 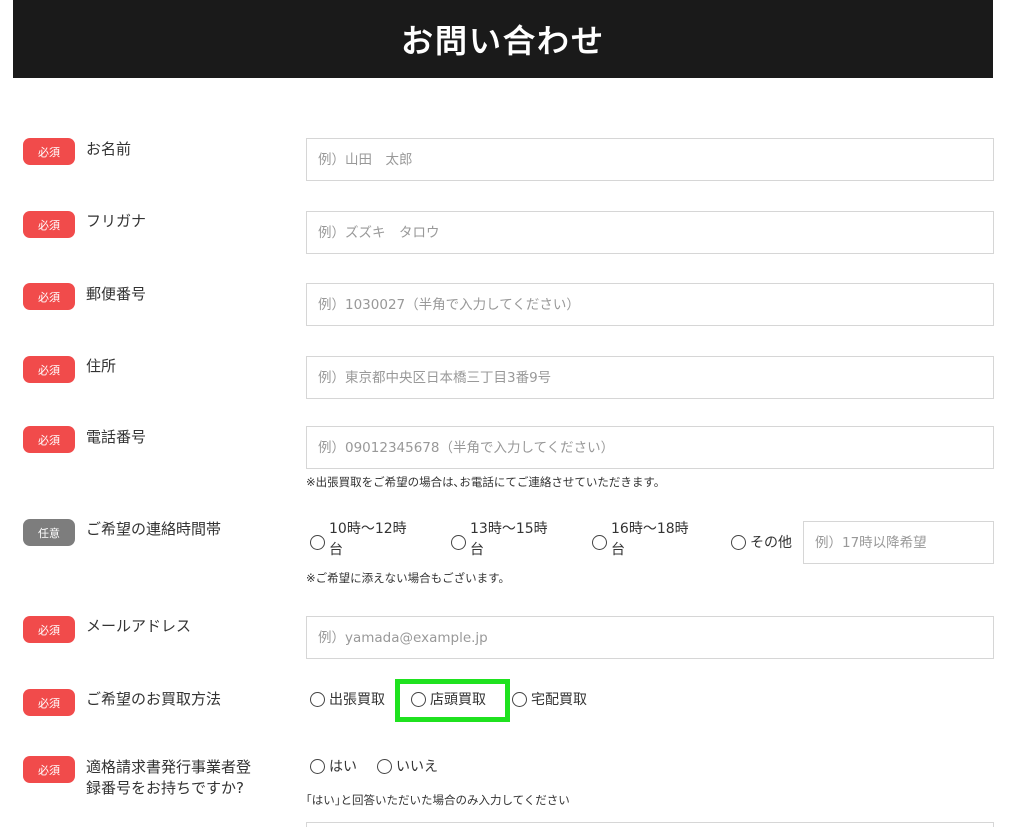 I want to click on phone-input, so click(x=650, y=447).